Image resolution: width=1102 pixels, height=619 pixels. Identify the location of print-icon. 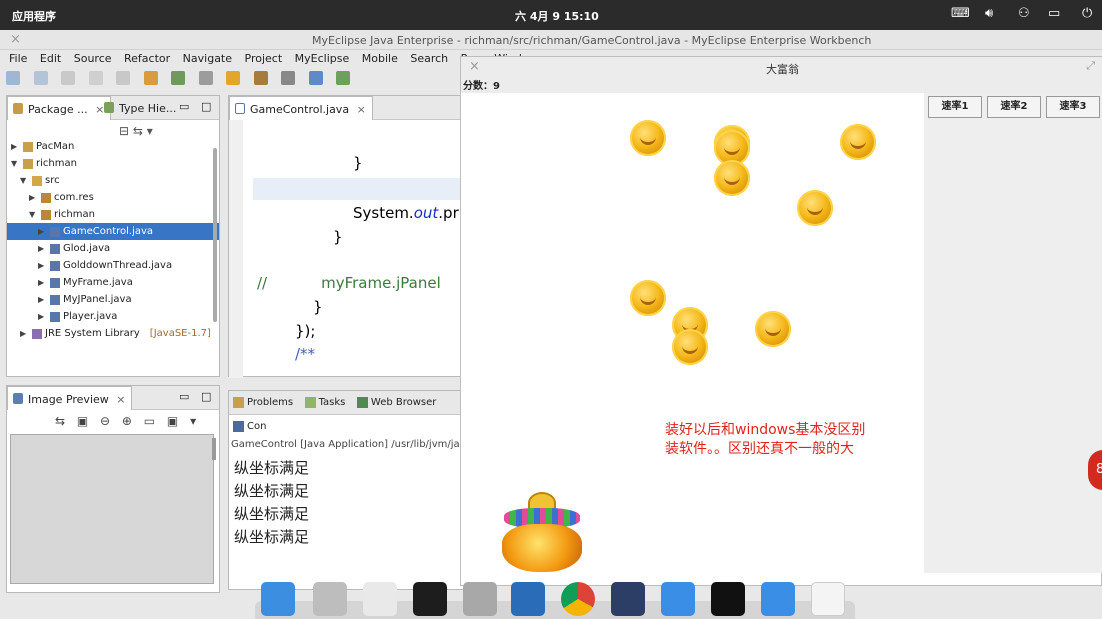
(123, 78).